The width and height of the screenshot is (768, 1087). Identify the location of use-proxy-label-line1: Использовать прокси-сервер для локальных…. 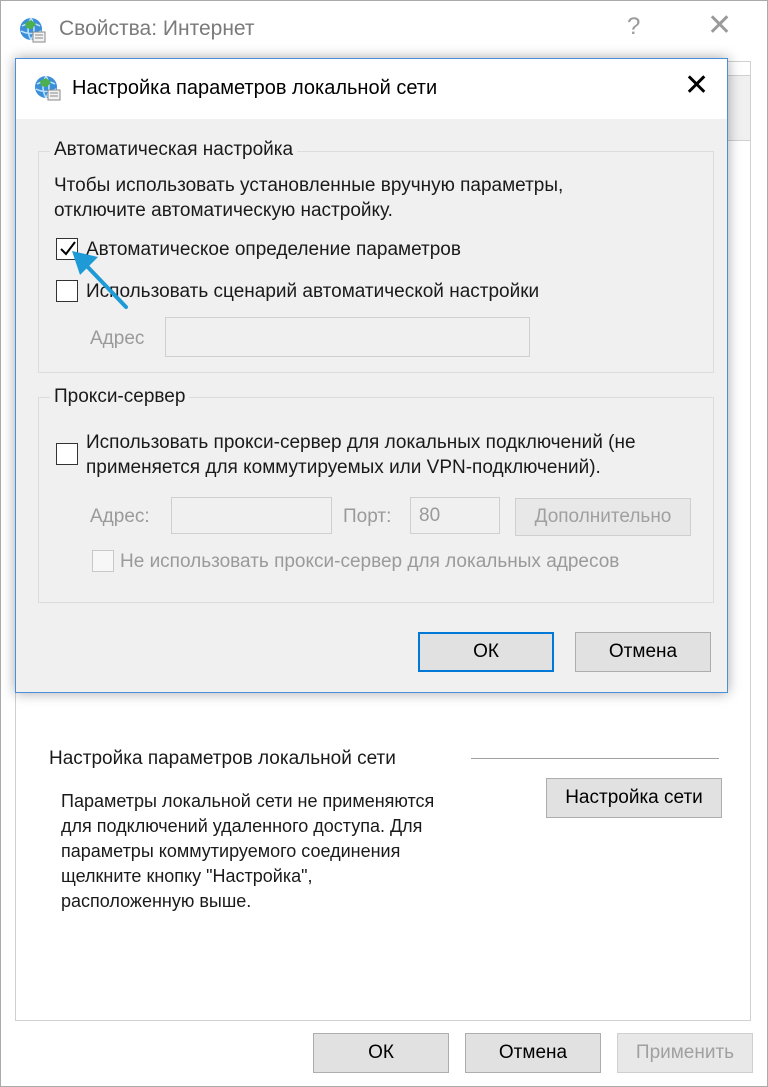
(361, 442).